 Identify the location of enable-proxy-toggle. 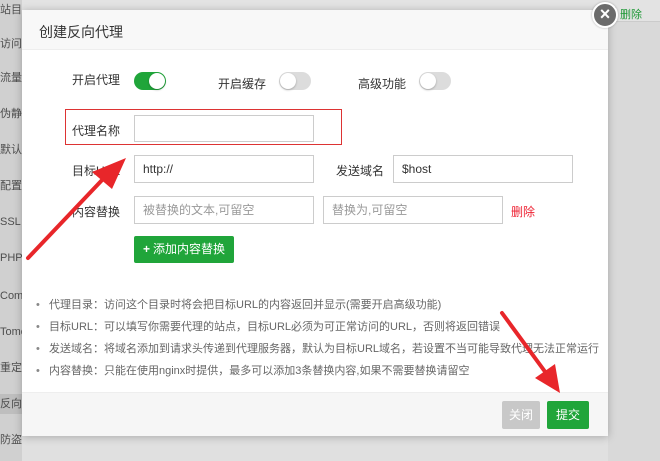
(150, 81).